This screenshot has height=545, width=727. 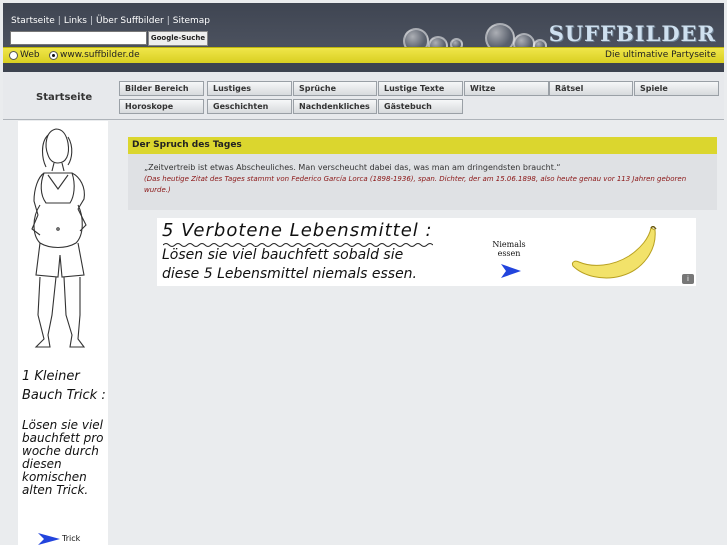 What do you see at coordinates (614, 252) in the screenshot?
I see `banana-image` at bounding box center [614, 252].